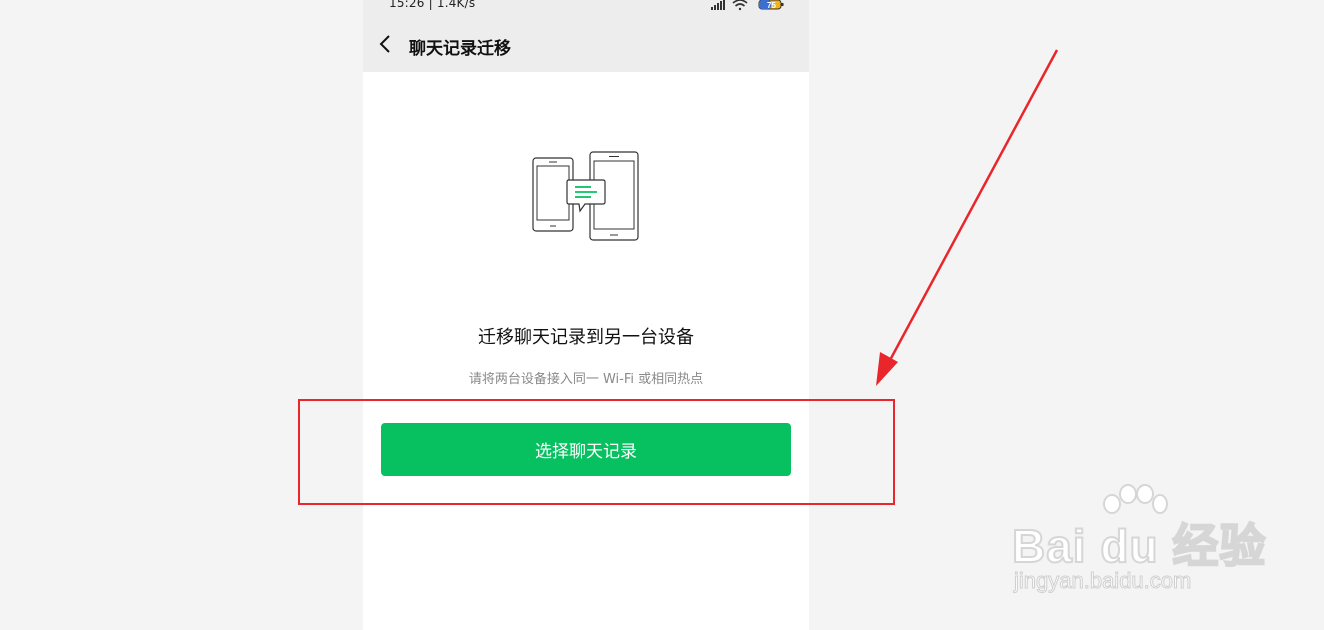 The image size is (1324, 630). What do you see at coordinates (1139, 546) in the screenshot?
I see `watermark-logo: Bai du 经验` at bounding box center [1139, 546].